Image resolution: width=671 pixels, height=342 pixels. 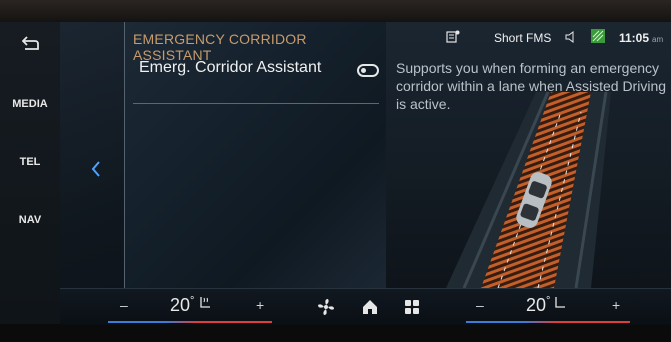 What do you see at coordinates (548, 301) in the screenshot?
I see `right-temp-degree: °` at bounding box center [548, 301].